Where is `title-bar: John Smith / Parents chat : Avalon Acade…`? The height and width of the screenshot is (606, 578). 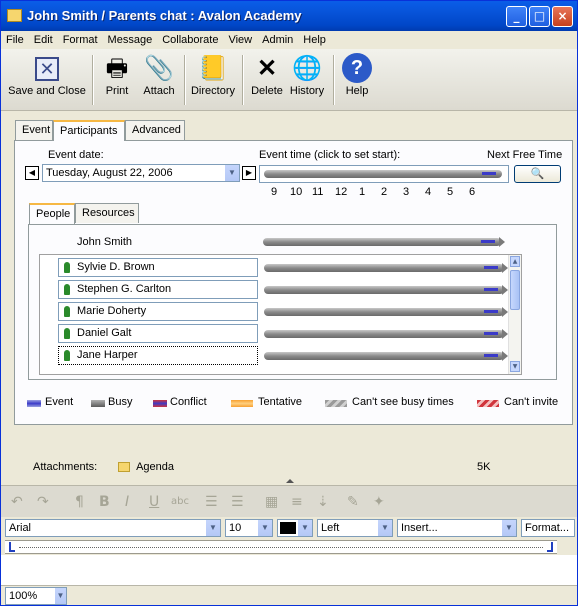
title-bar: John Smith / Parents chat : Avalon Acade… is located at coordinates (289, 16).